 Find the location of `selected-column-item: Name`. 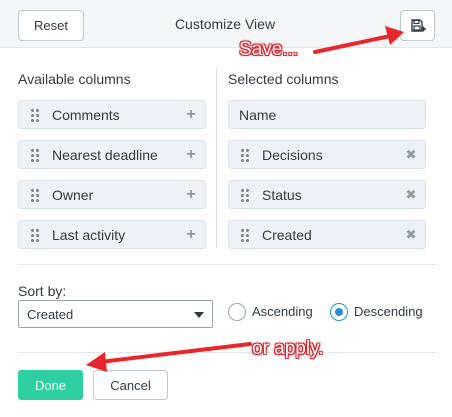

selected-column-item: Name is located at coordinates (327, 114).